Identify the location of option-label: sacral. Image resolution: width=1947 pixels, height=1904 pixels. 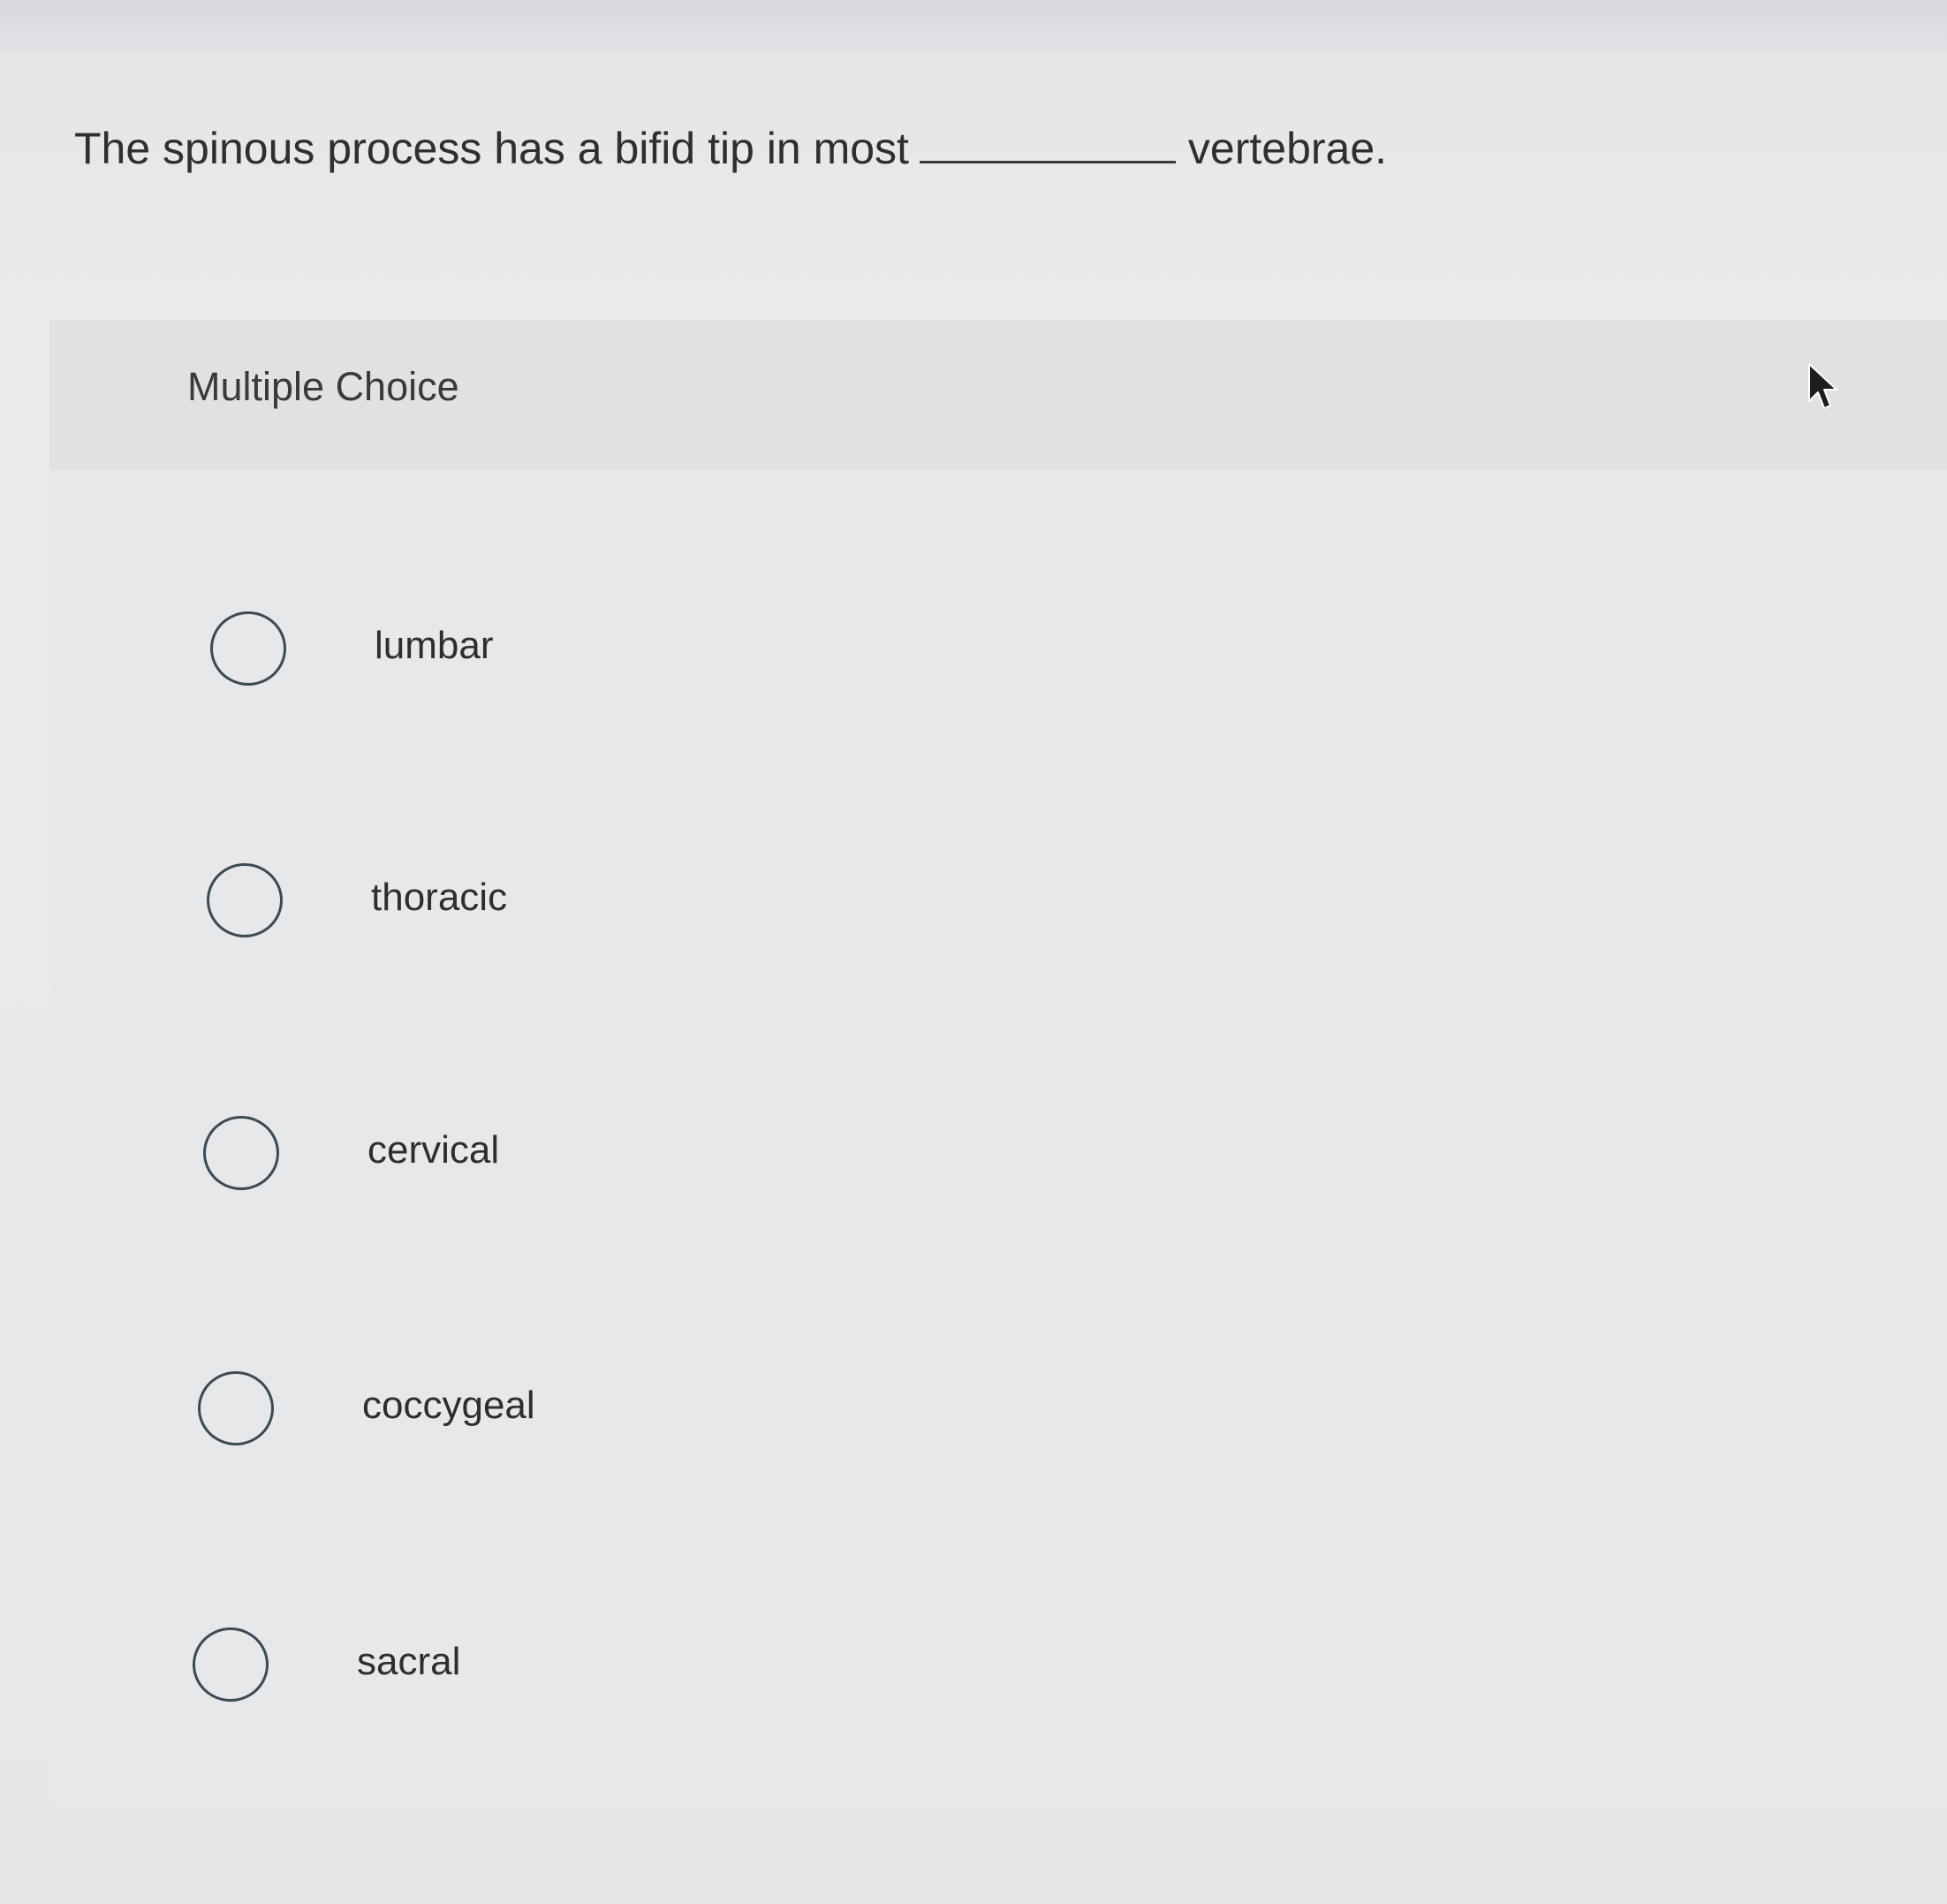
(409, 1661).